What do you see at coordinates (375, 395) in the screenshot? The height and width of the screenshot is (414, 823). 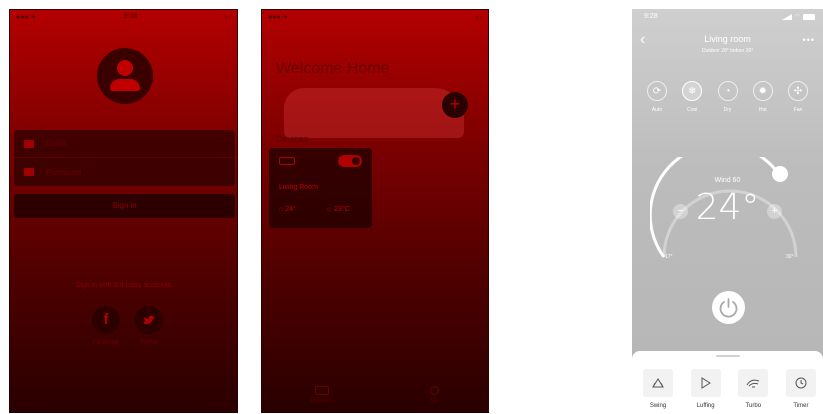 I see `tab-bar: Devices Me` at bounding box center [375, 395].